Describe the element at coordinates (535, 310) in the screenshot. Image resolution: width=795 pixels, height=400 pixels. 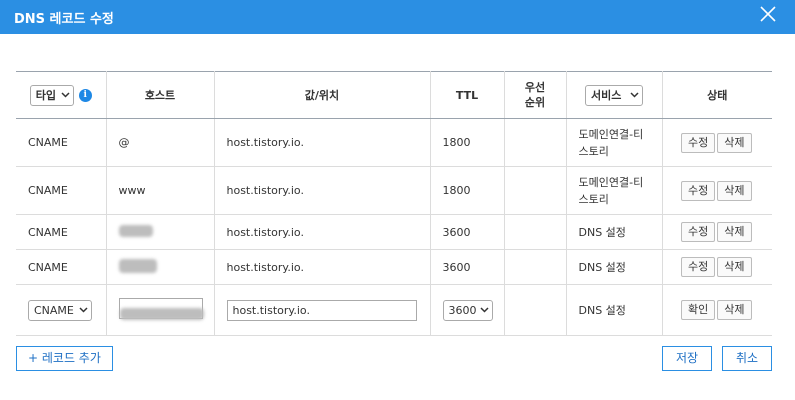
I see `edit-priority-cell` at that location.